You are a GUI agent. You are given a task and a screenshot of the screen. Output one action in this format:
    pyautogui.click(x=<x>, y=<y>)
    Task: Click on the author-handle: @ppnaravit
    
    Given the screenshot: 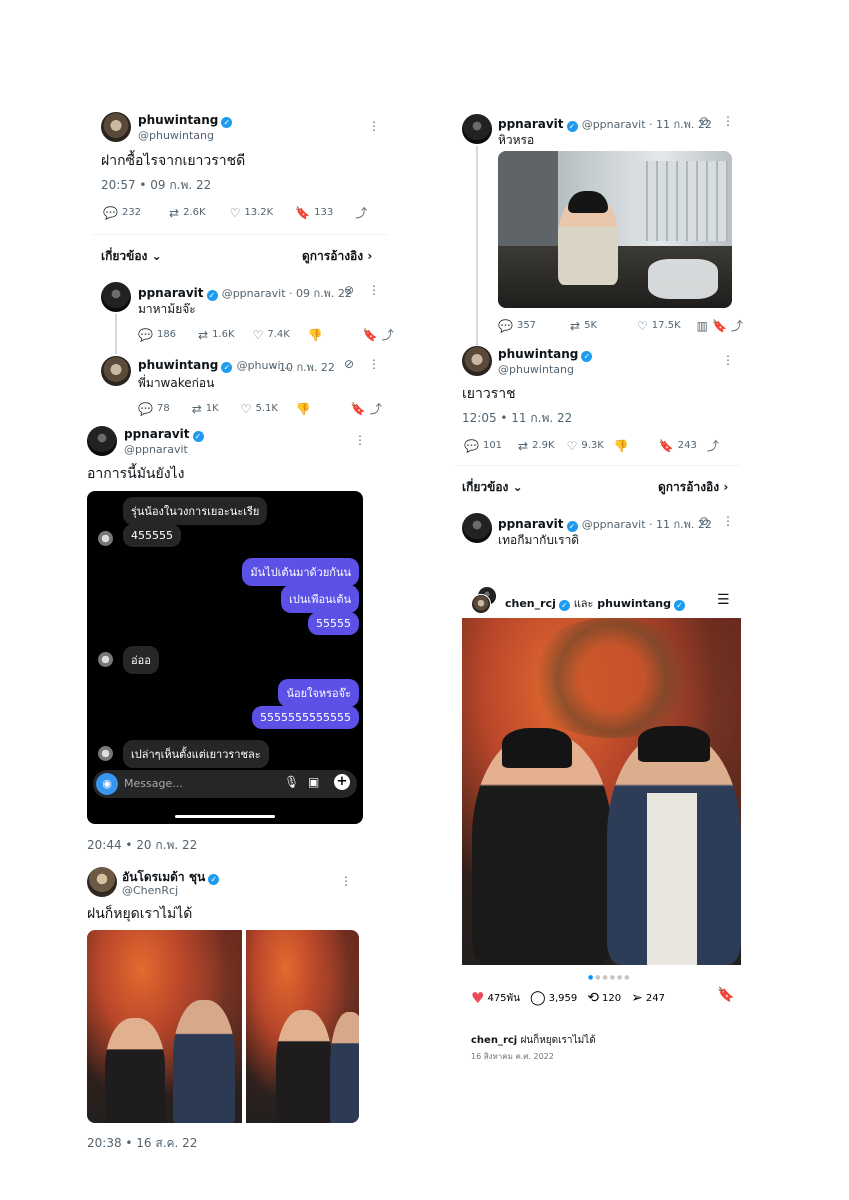 What is the action you would take?
    pyautogui.click(x=156, y=449)
    